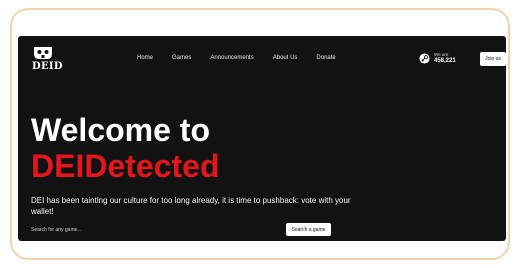 The width and height of the screenshot is (522, 268). What do you see at coordinates (120, 130) in the screenshot?
I see `hero-title: Welcome to` at bounding box center [120, 130].